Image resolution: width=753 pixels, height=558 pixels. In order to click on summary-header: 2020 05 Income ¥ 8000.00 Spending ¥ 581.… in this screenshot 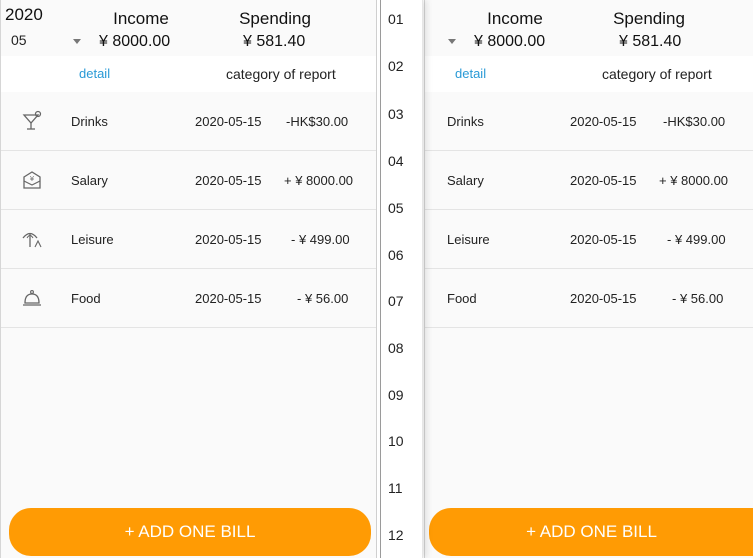, I will do `click(188, 28)`.